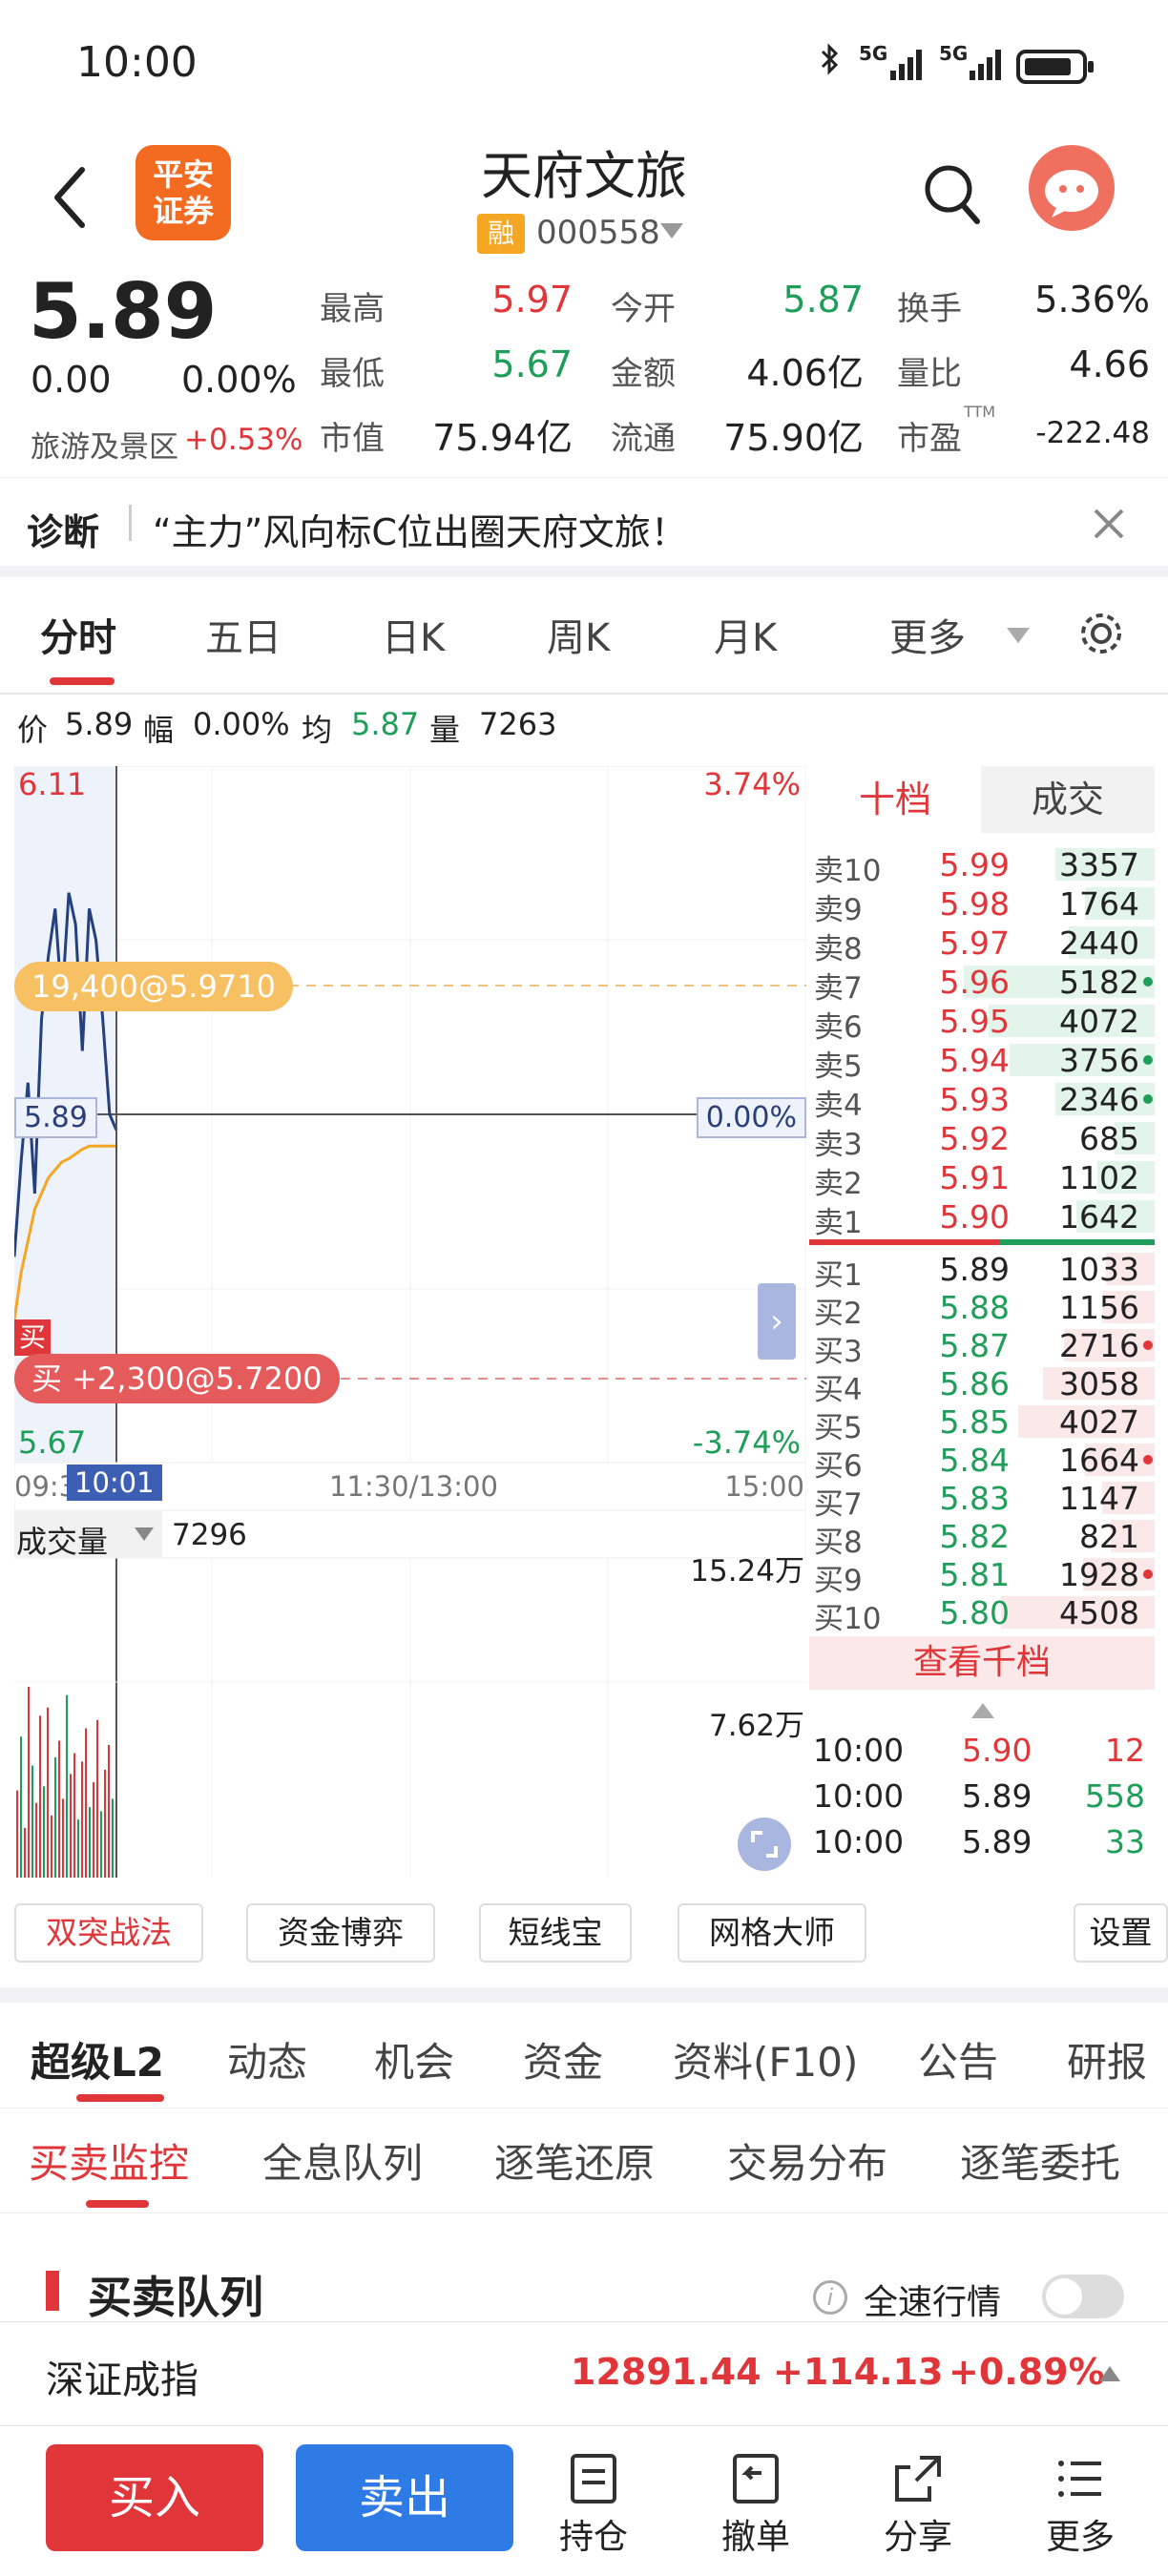 Image resolution: width=1168 pixels, height=2576 pixels. I want to click on tab-intraday: 分时, so click(78, 634).